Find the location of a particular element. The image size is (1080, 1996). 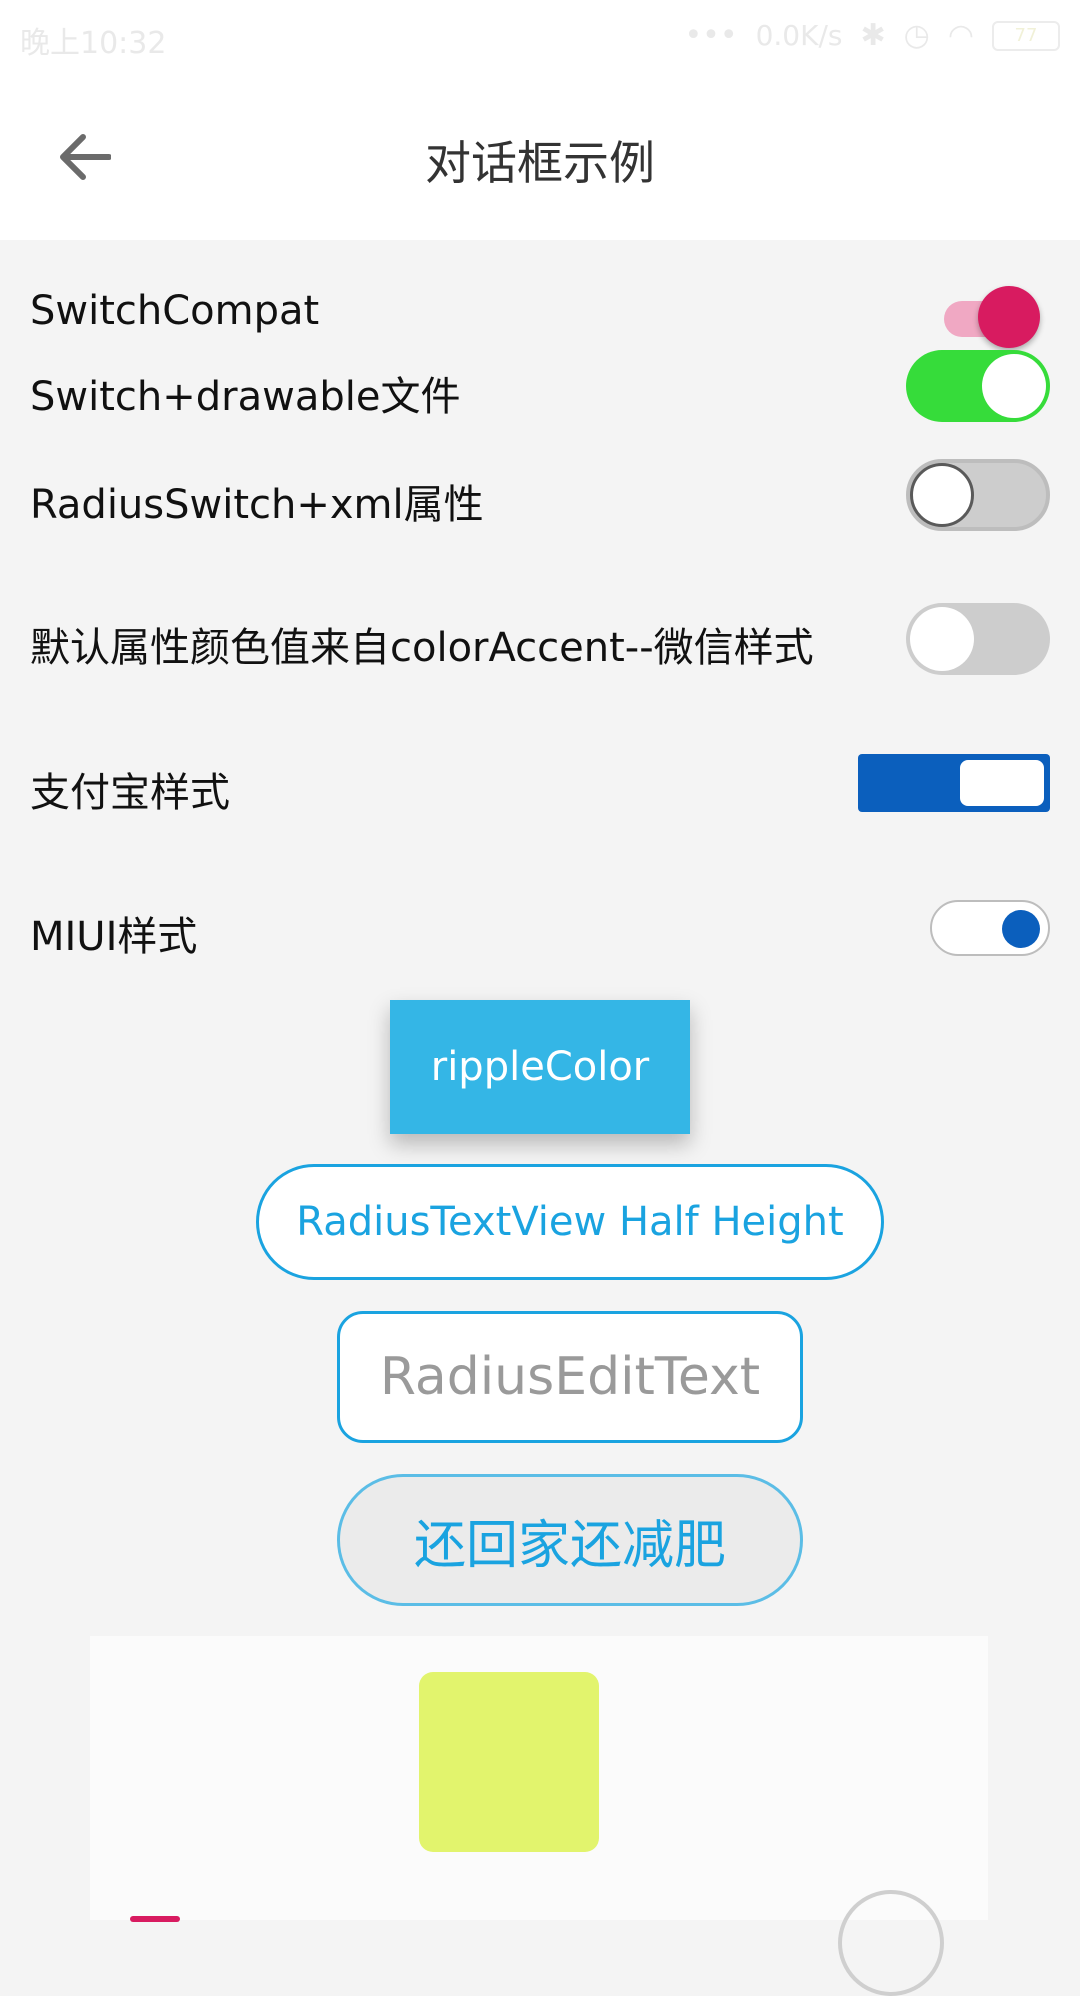

alarm-icon: ◷ is located at coordinates (916, 35).